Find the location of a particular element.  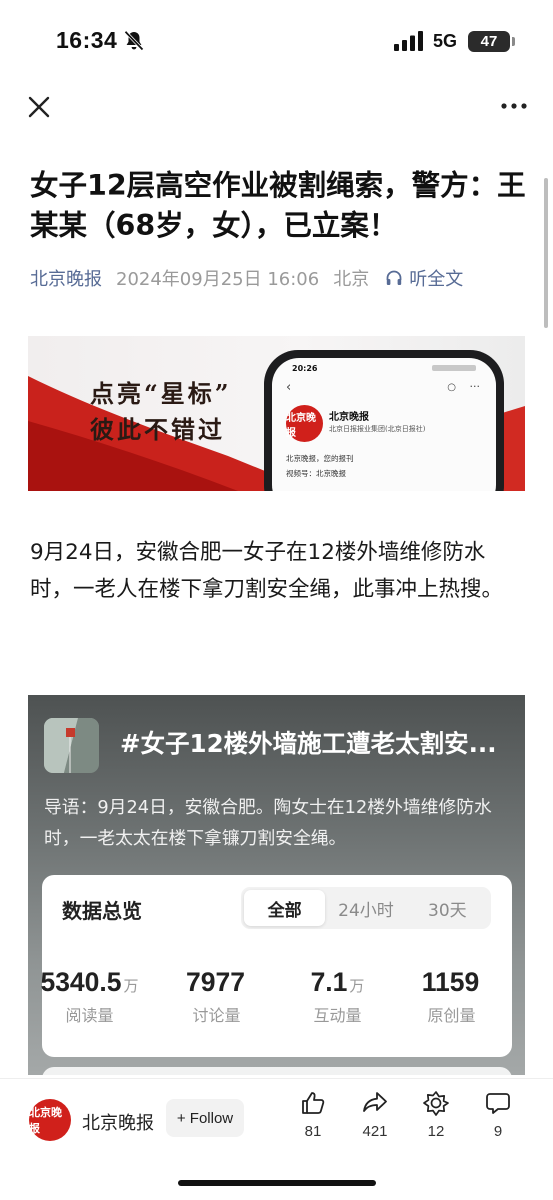

phone-back-icon: ‹ is located at coordinates (289, 387).